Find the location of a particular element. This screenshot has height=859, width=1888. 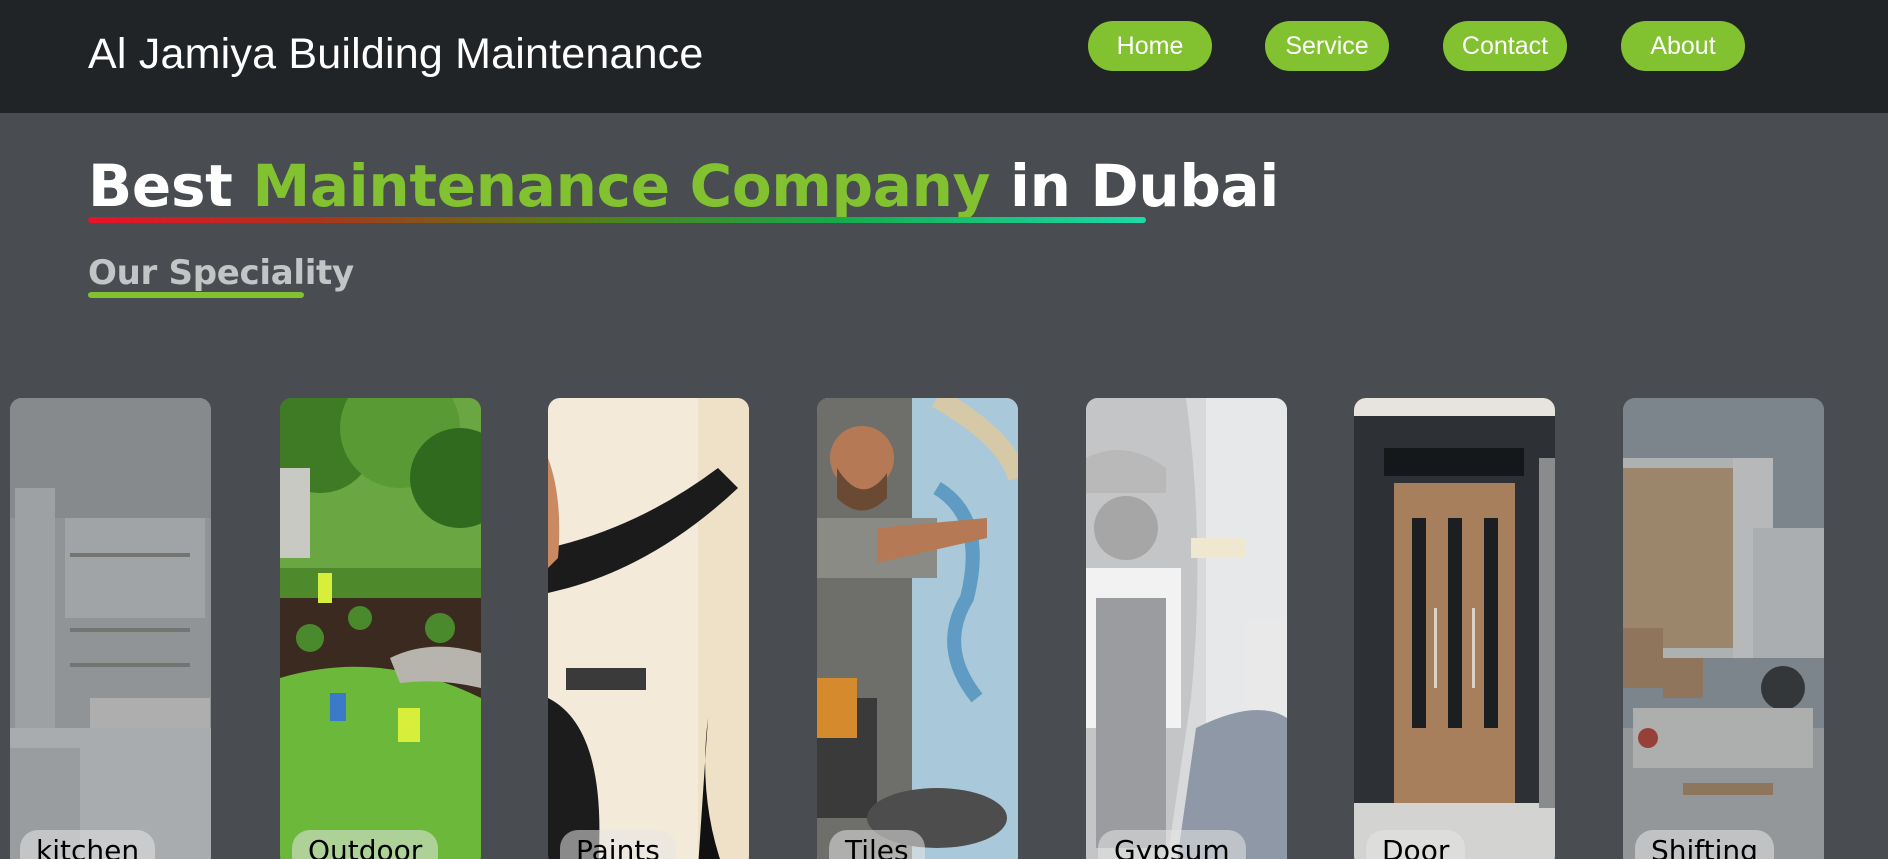

subtitle-underline is located at coordinates (196, 295).